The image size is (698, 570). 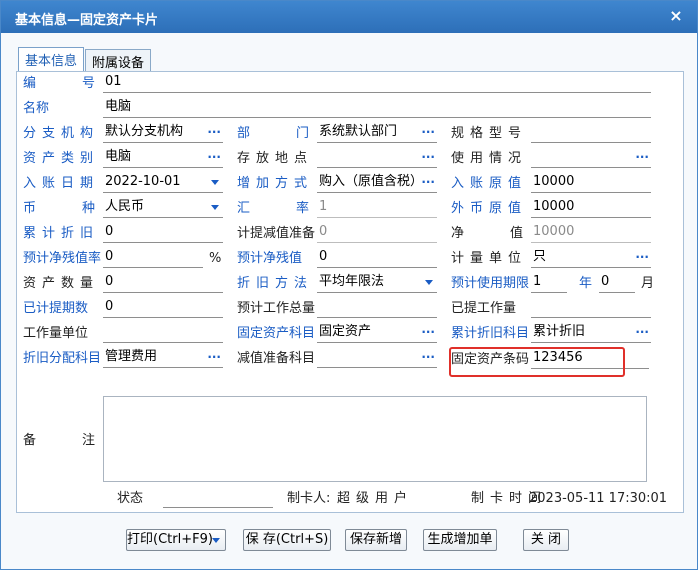 What do you see at coordinates (489, 208) in the screenshot?
I see `foreign-value-label: 外币原值` at bounding box center [489, 208].